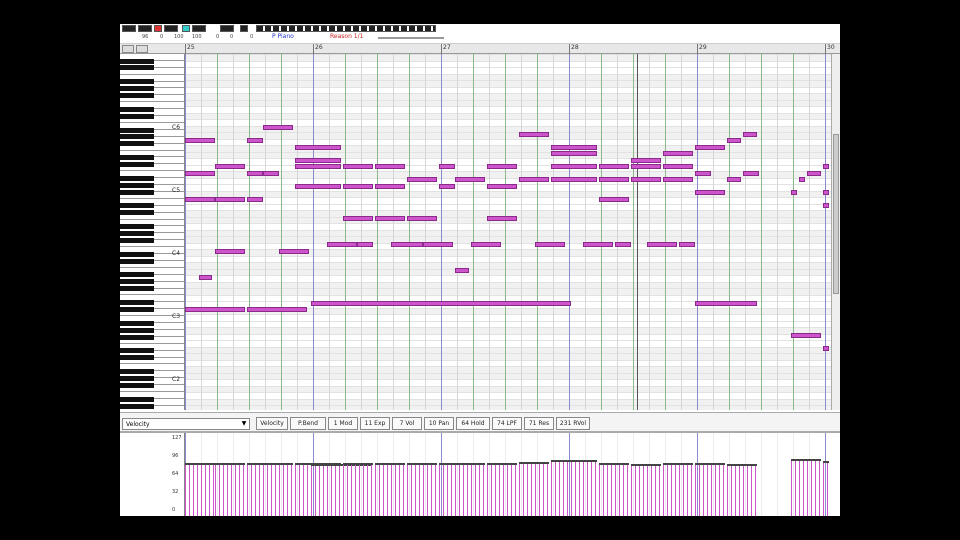 The image size is (960, 540). What do you see at coordinates (539, 423) in the screenshot?
I see `controller-tab: 71 Res` at bounding box center [539, 423].